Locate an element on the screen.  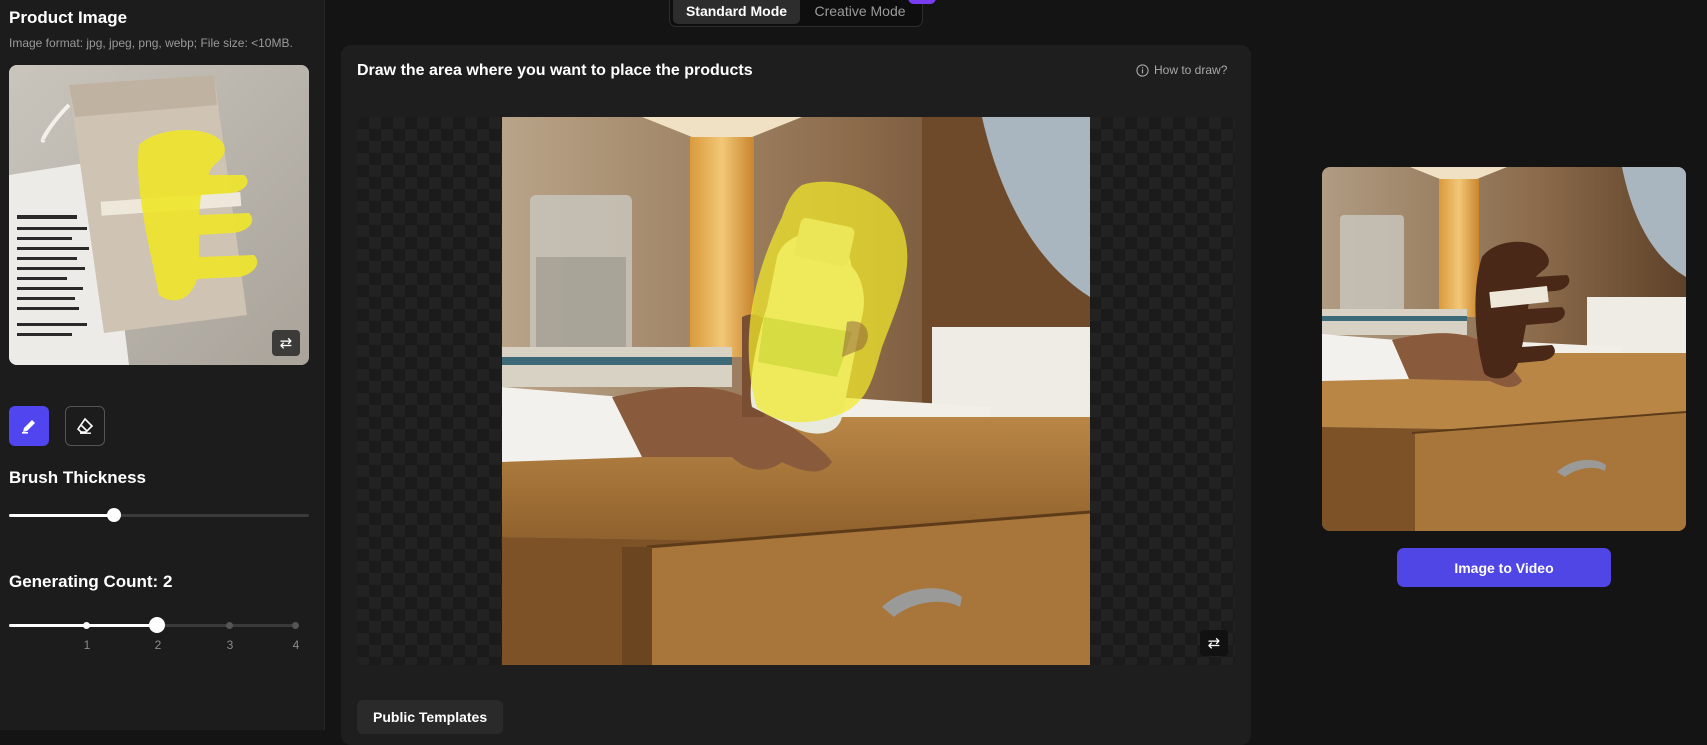
tick-label-1: 1 is located at coordinates (87, 645).